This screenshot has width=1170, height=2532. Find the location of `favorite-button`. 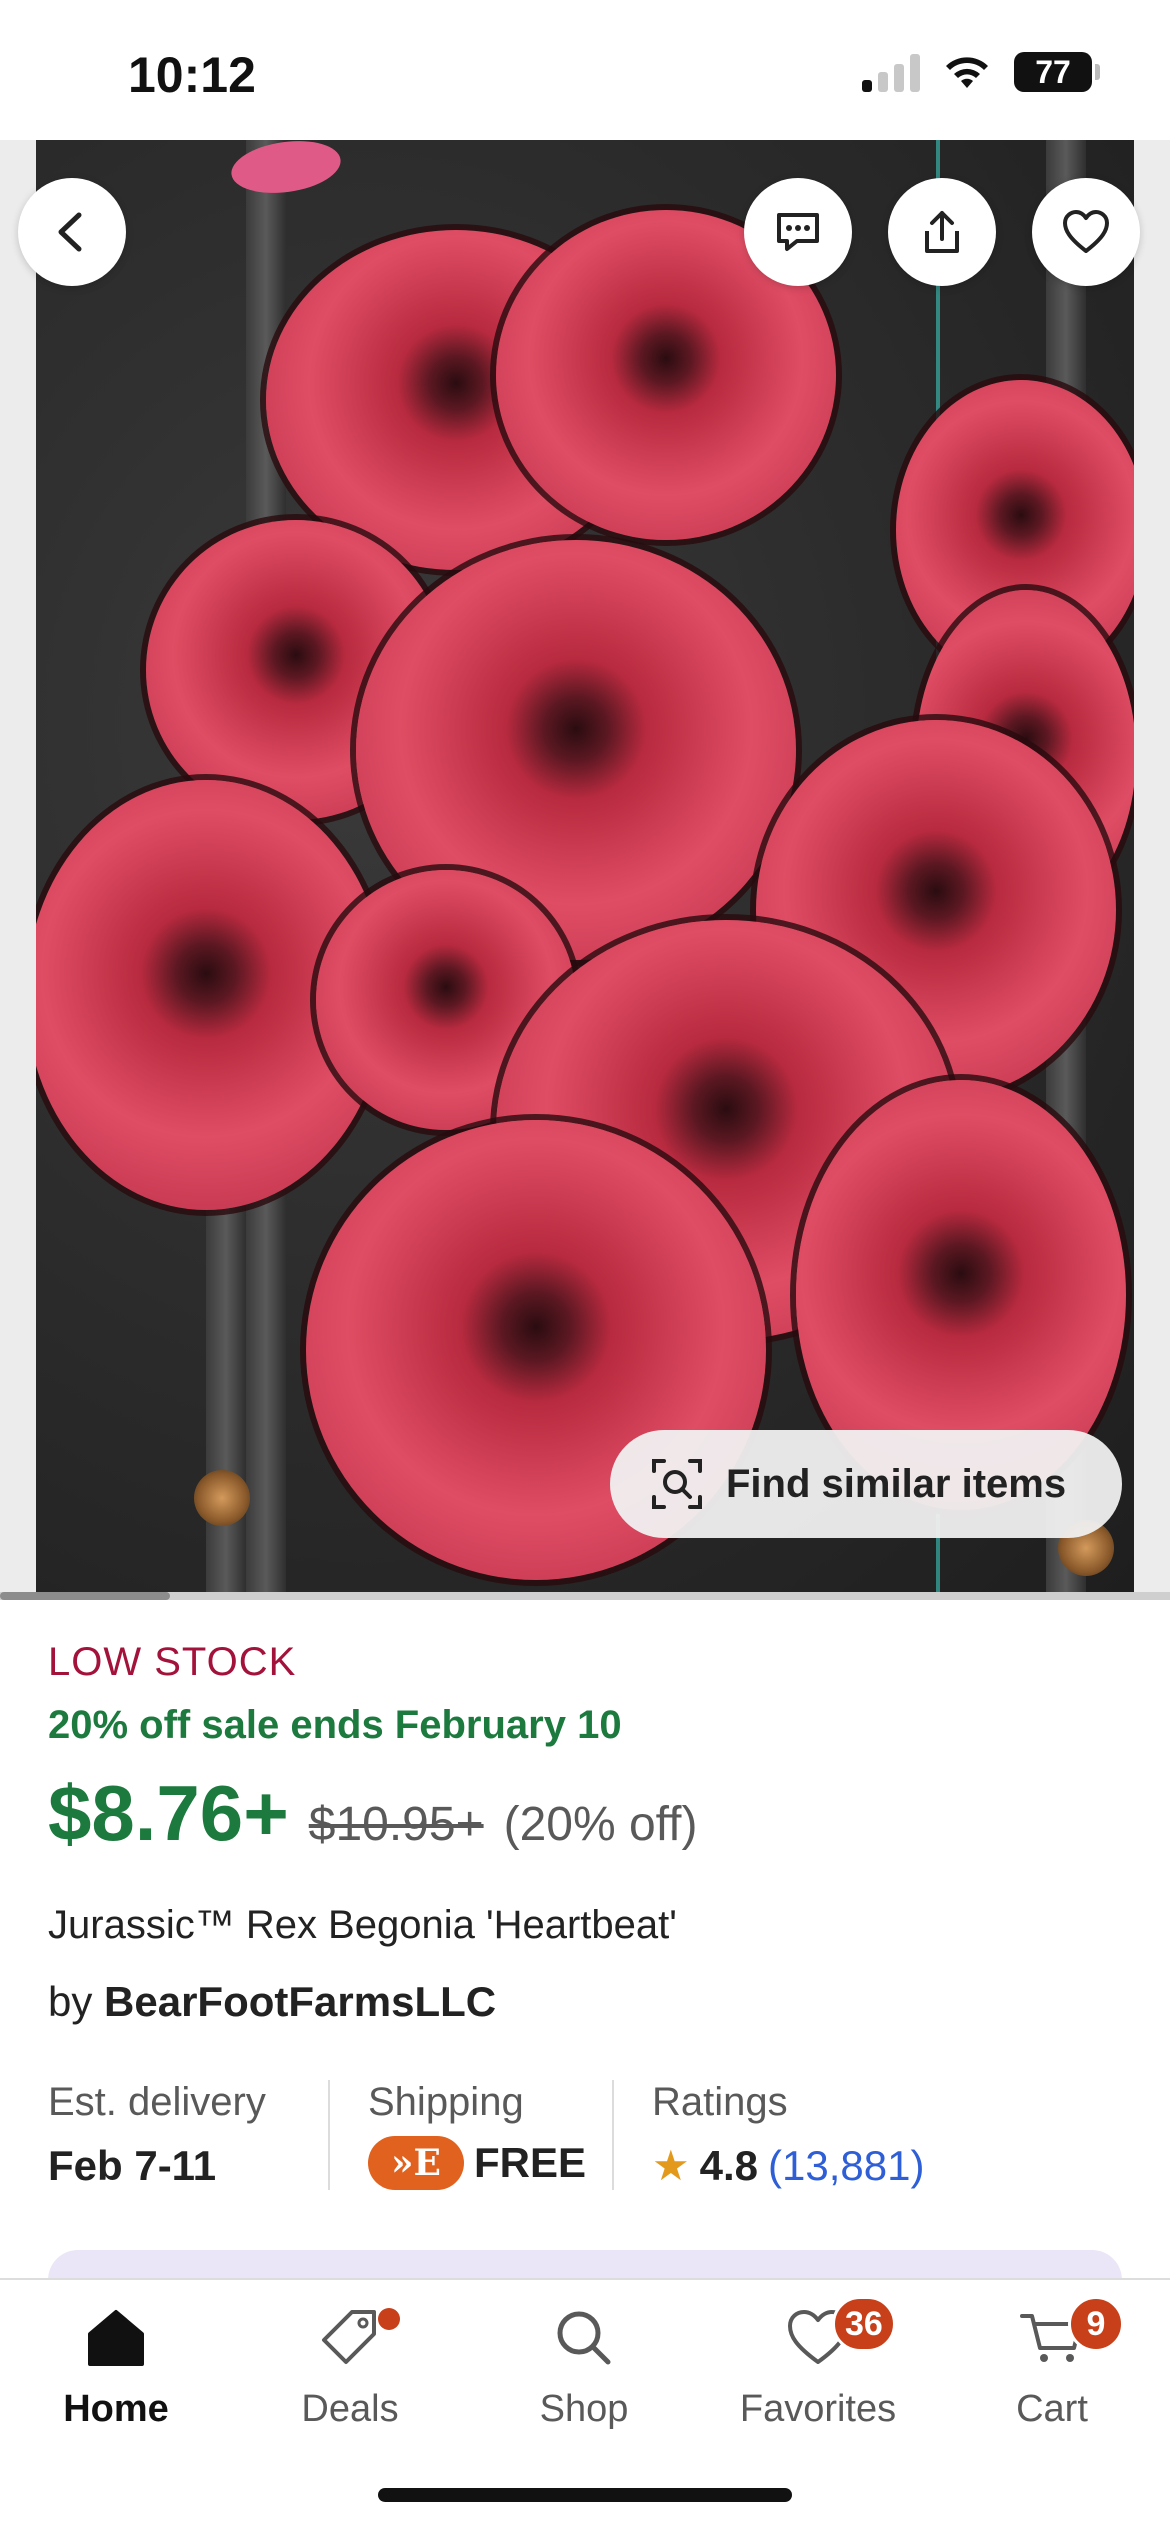

favorite-button is located at coordinates (1086, 232).